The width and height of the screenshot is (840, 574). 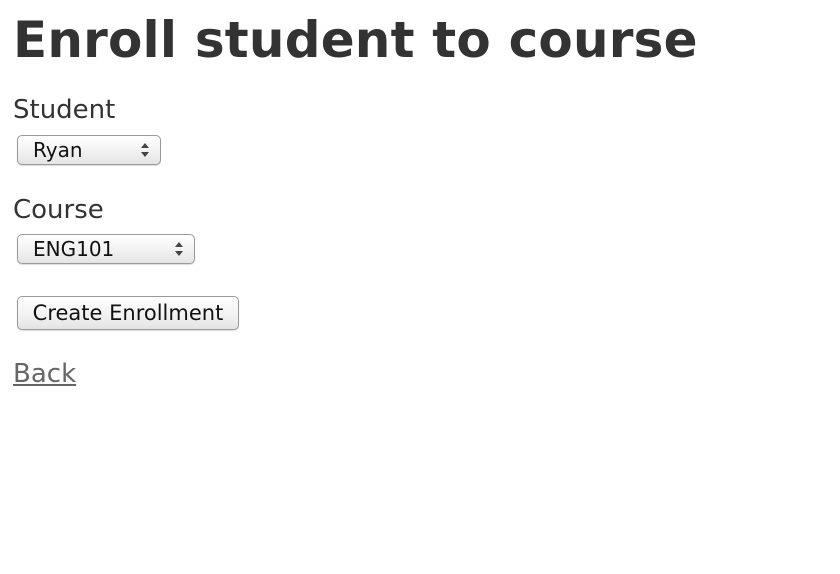 I want to click on course-select-value: ENG101, so click(x=74, y=249).